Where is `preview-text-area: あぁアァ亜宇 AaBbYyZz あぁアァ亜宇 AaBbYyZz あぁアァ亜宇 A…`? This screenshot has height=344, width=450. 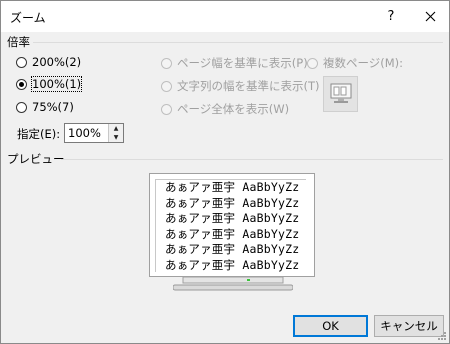
preview-text-area: あぁアァ亜宇 AaBbYyZz あぁアァ亜宇 AaBbYyZz あぁアァ亜宇 A… is located at coordinates (230, 225).